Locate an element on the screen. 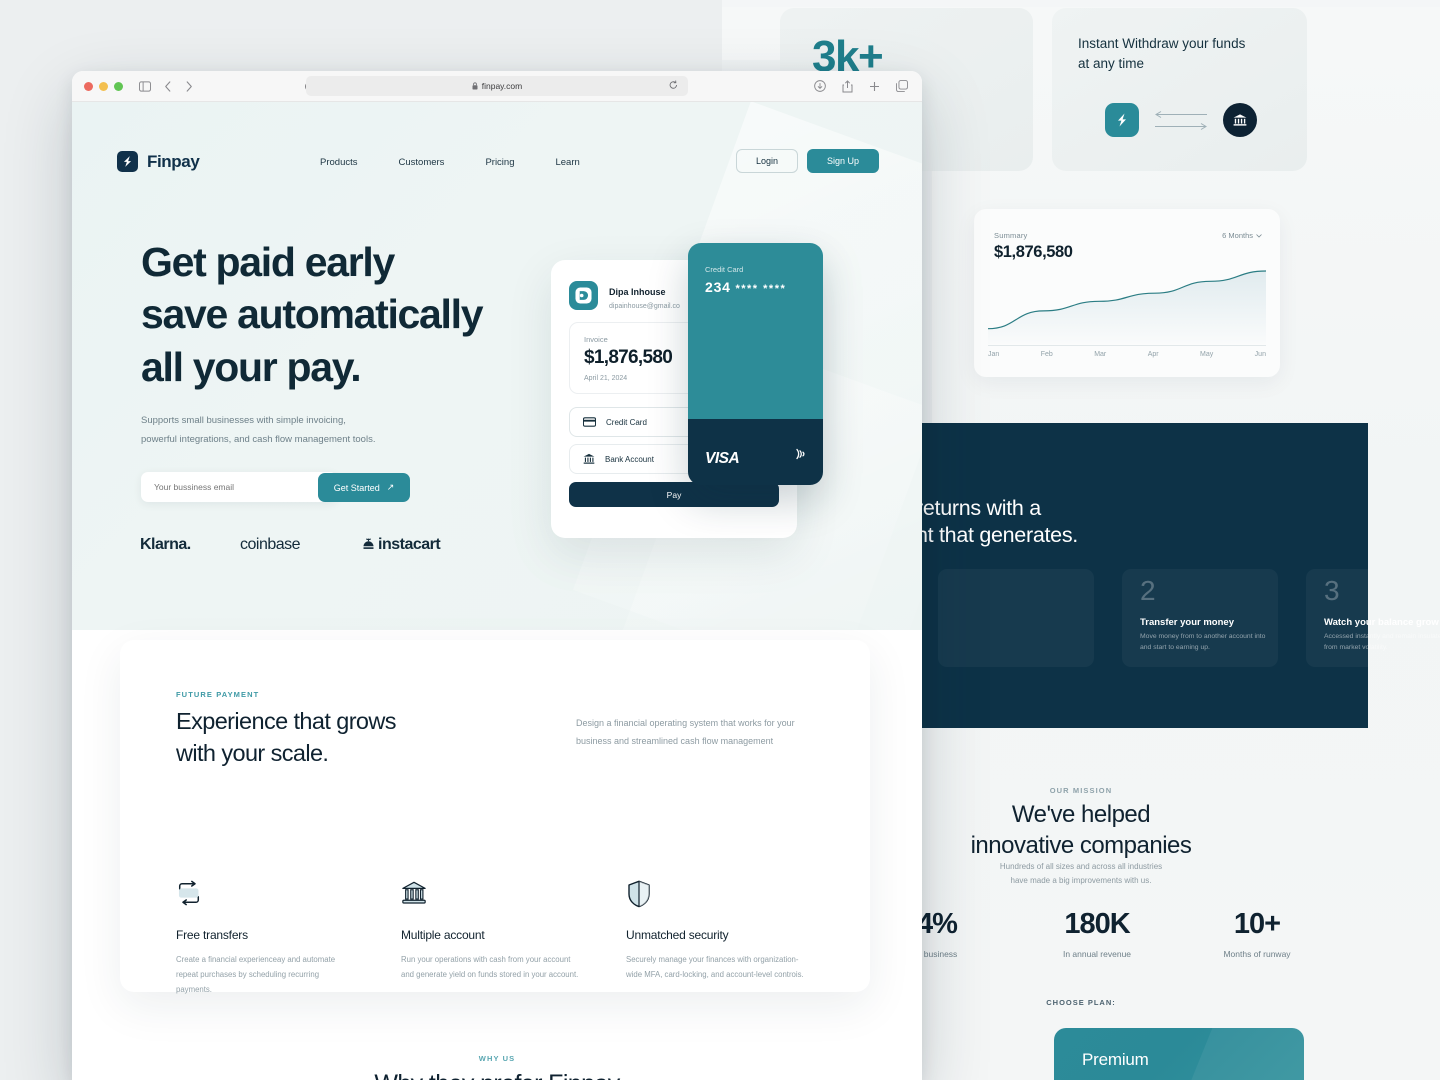  visa-logo: VISA is located at coordinates (722, 458).